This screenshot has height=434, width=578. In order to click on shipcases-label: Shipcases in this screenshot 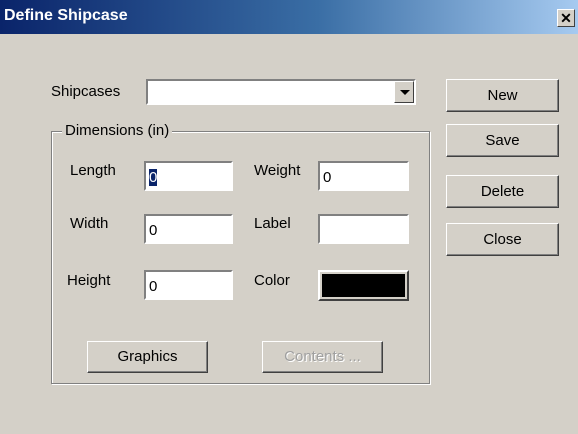, I will do `click(86, 91)`.